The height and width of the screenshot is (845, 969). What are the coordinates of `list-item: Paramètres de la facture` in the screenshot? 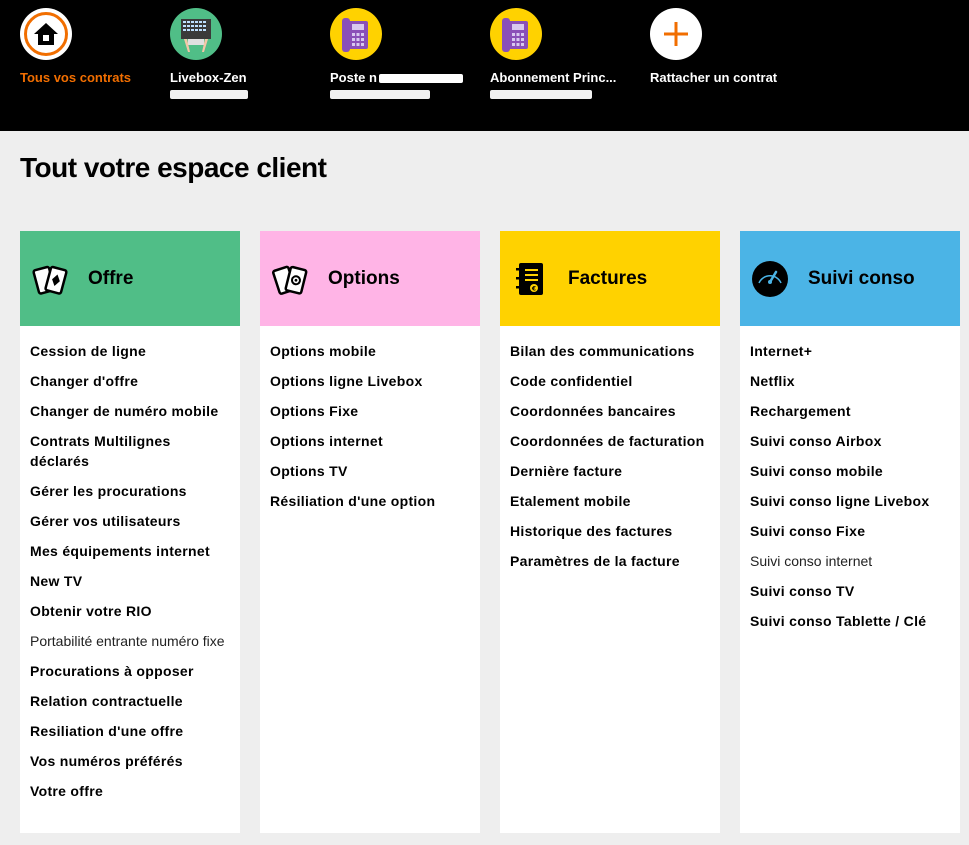 It's located at (610, 561).